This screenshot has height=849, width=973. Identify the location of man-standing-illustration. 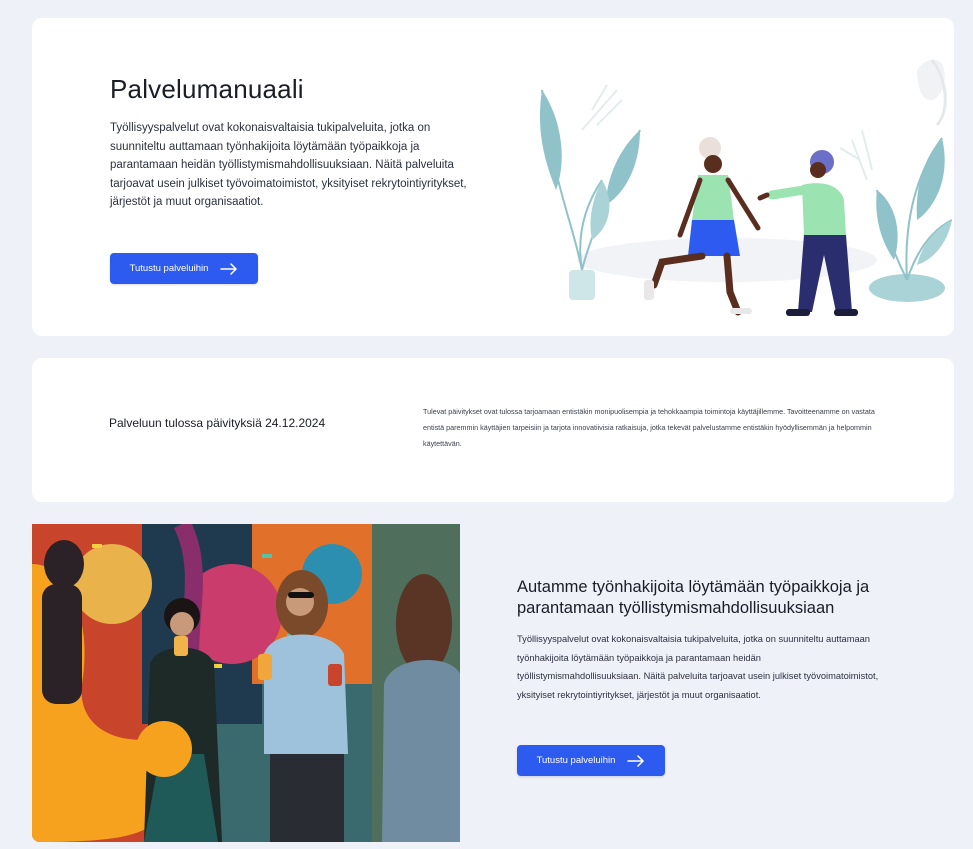
(807, 233).